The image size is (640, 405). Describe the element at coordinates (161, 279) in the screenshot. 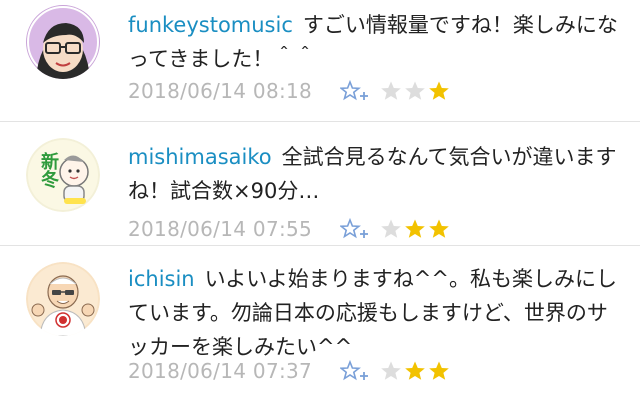

I see `comment-username: ichisin` at that location.